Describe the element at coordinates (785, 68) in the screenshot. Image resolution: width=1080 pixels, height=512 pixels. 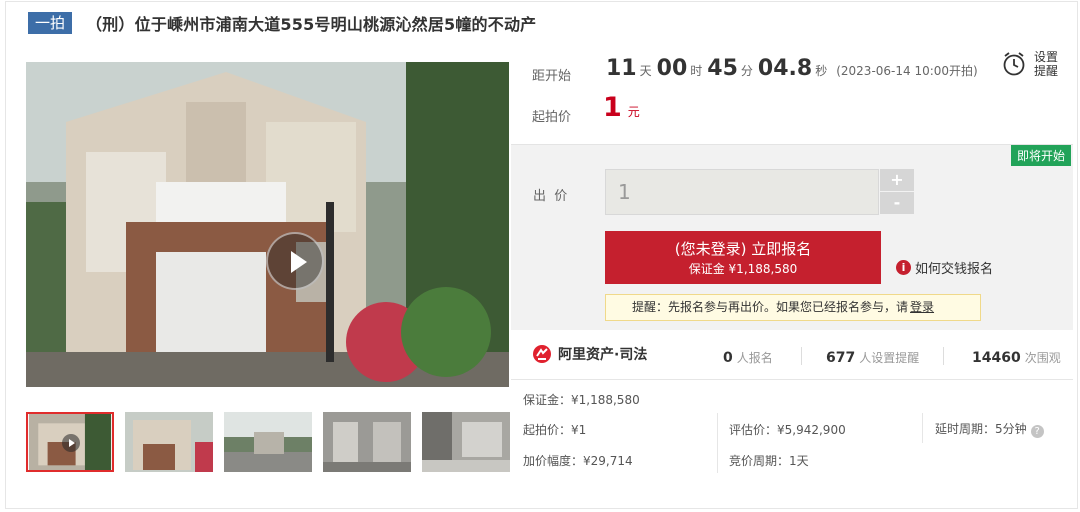
I see `countdown-seconds: 04.8` at that location.